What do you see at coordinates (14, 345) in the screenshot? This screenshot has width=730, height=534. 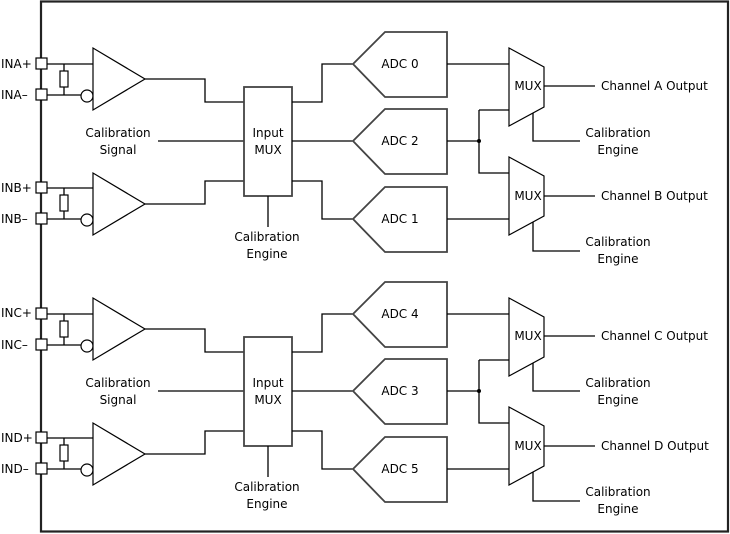 I see `pin-label-inc-neg: INC–` at bounding box center [14, 345].